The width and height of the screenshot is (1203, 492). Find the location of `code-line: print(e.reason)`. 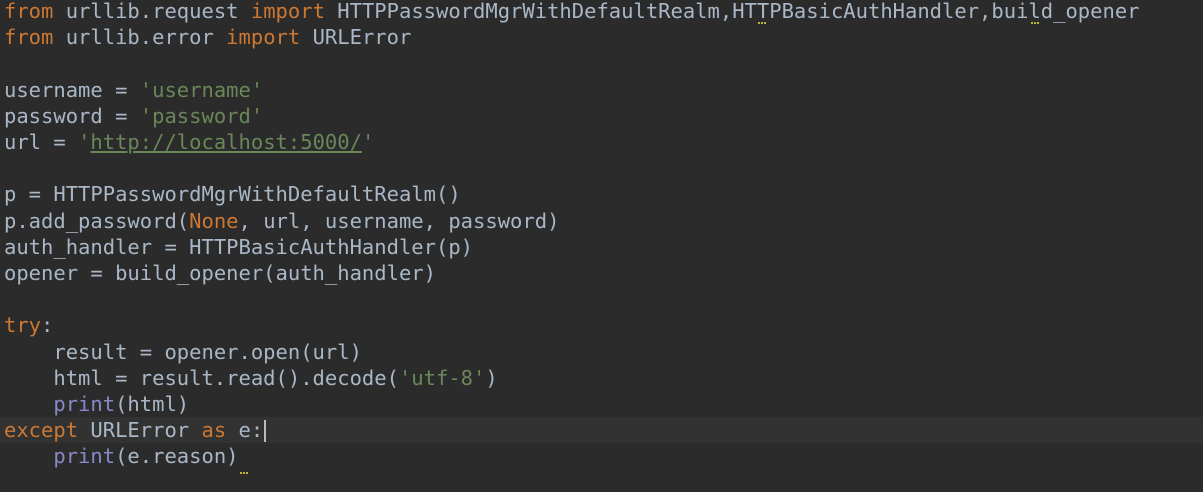

code-line: print(e.reason) is located at coordinates (601, 456).